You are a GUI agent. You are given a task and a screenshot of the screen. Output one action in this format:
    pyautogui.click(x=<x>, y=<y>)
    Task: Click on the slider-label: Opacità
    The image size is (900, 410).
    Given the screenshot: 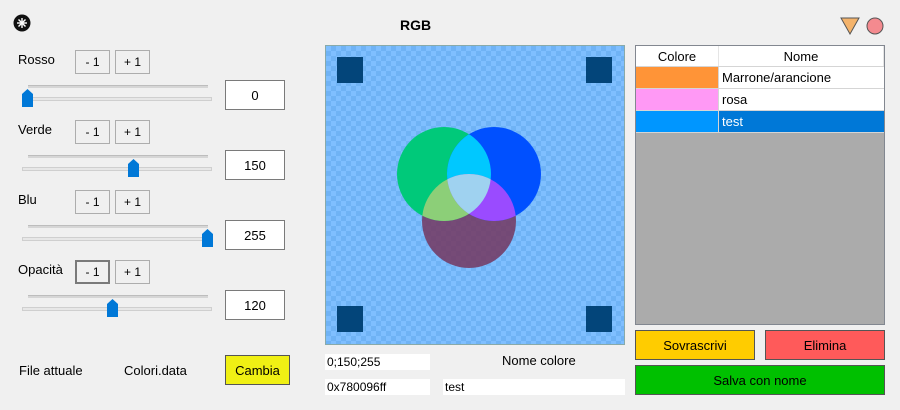 What is the action you would take?
    pyautogui.click(x=40, y=269)
    